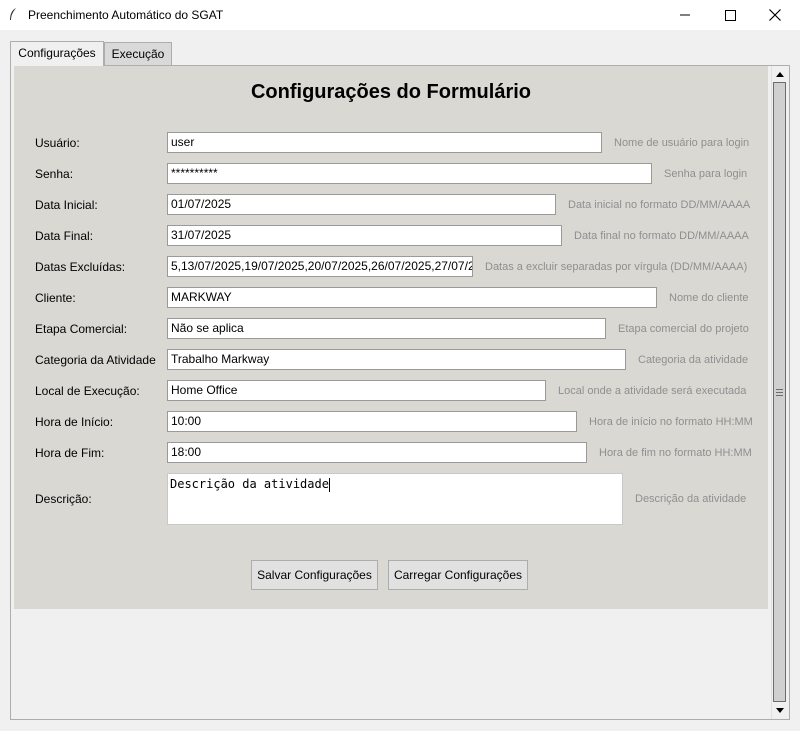  Describe the element at coordinates (54, 174) in the screenshot. I see `senha-label: Senha:` at that location.